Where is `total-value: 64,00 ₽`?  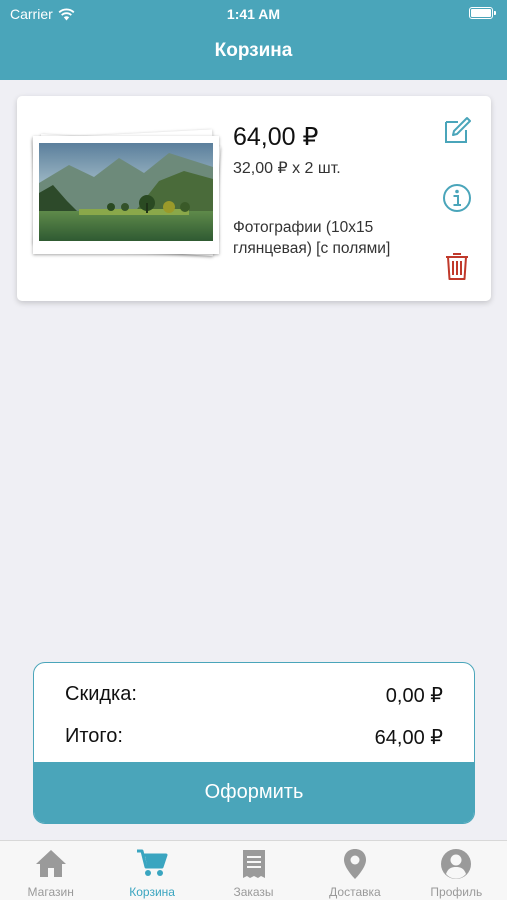
total-value: 64,00 ₽ is located at coordinates (408, 738).